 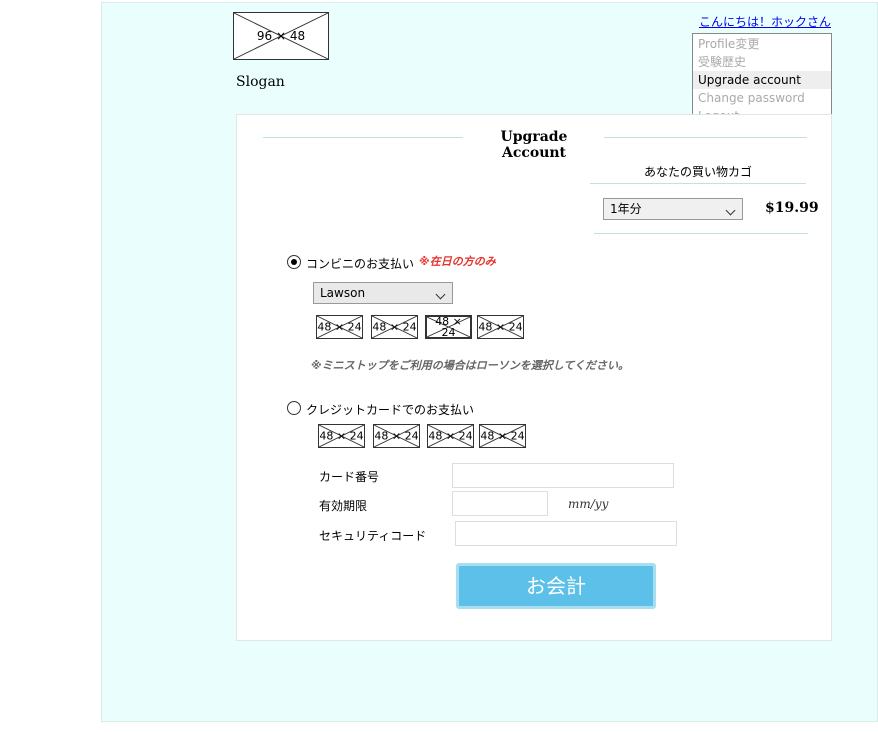 I want to click on store-select: Lawson, so click(x=383, y=293).